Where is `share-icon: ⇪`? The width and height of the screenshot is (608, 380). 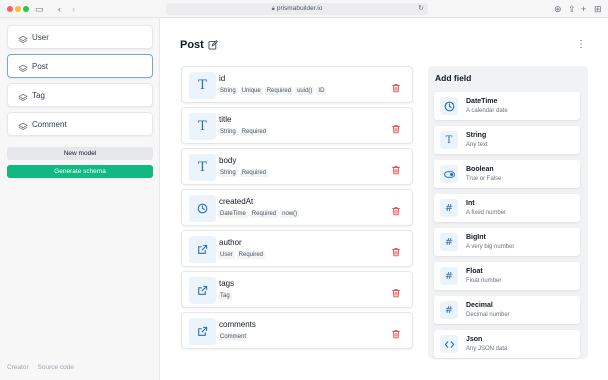 share-icon: ⇪ is located at coordinates (572, 9).